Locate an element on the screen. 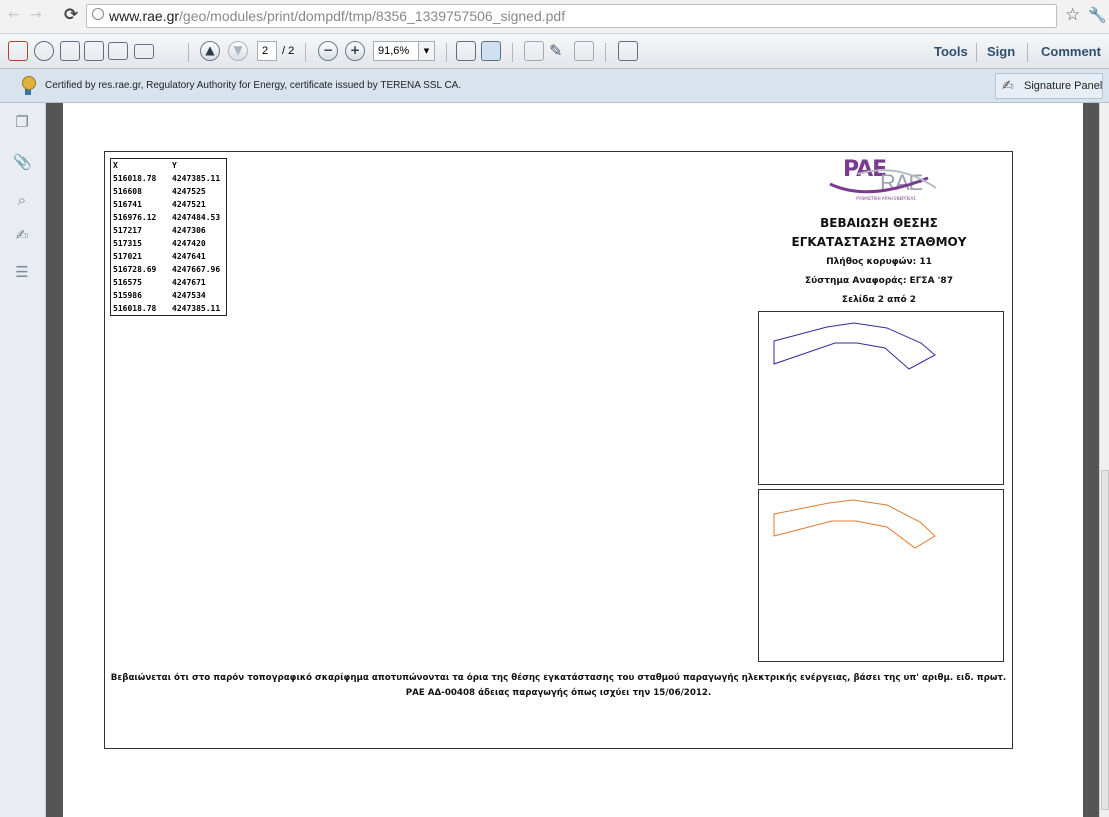 This screenshot has width=1109, height=817. star-icon: ☆ is located at coordinates (1072, 15).